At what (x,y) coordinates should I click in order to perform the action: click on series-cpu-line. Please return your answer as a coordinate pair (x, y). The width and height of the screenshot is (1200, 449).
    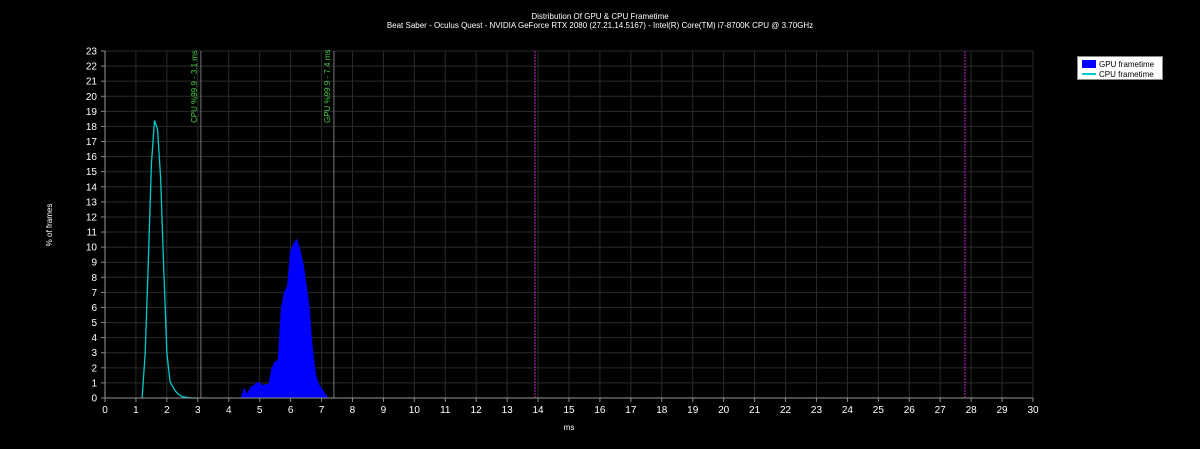
    Looking at the image, I should click on (169, 259).